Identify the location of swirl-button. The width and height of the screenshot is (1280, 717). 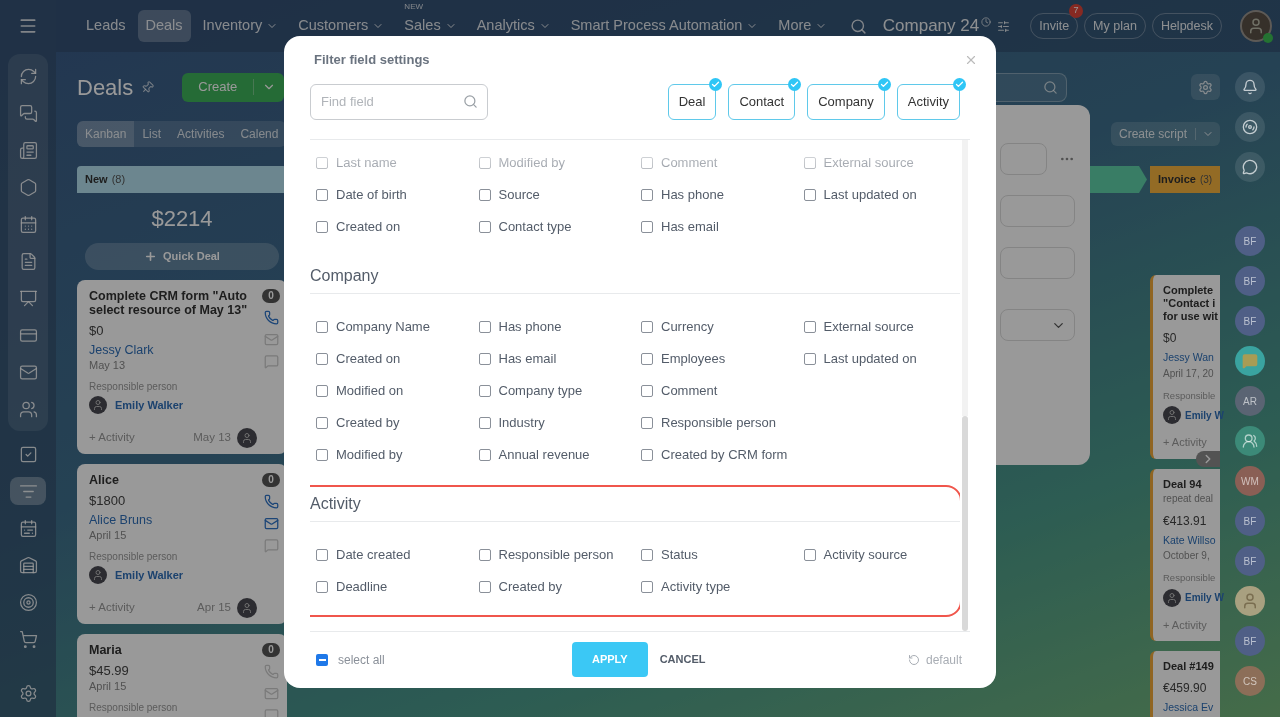
(1250, 127).